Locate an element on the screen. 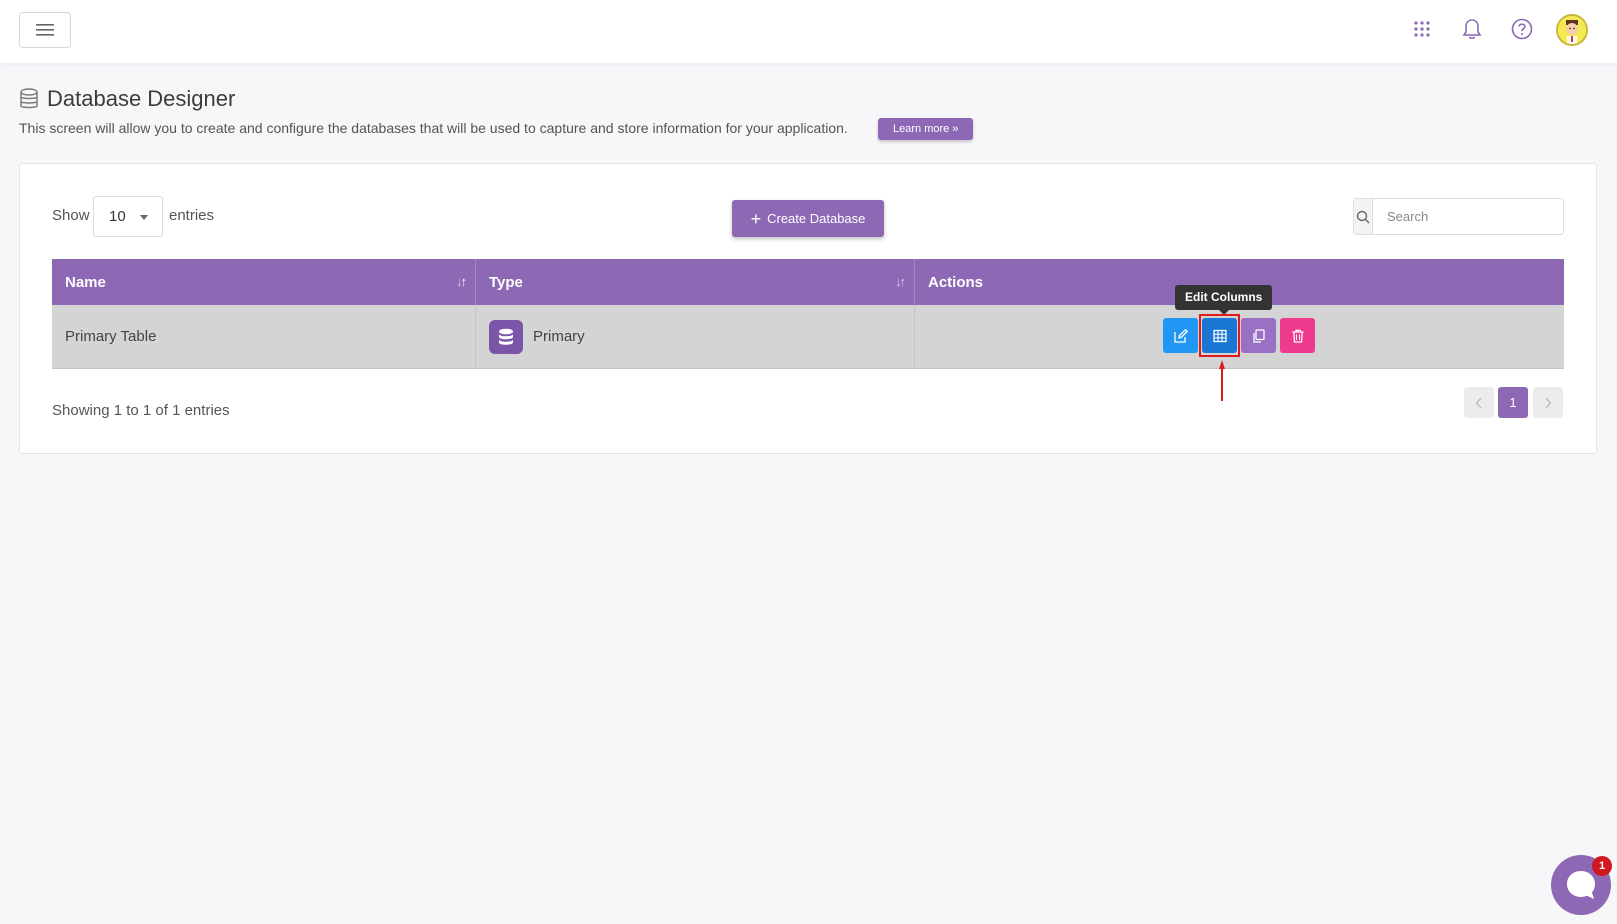 This screenshot has width=1617, height=924. caret-down-icon is located at coordinates (144, 217).